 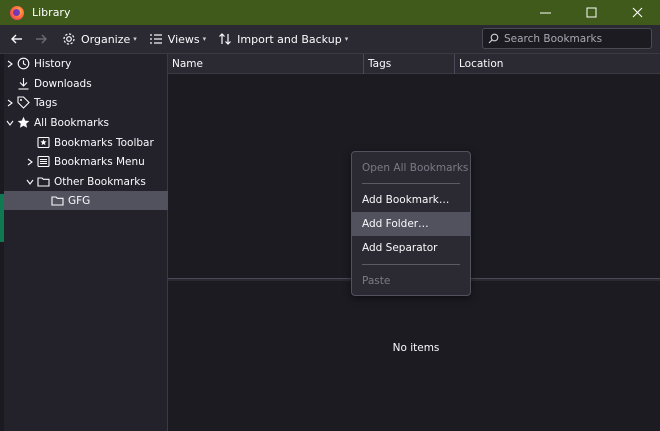 What do you see at coordinates (106, 39) in the screenshot?
I see `organize-label: Organize` at bounding box center [106, 39].